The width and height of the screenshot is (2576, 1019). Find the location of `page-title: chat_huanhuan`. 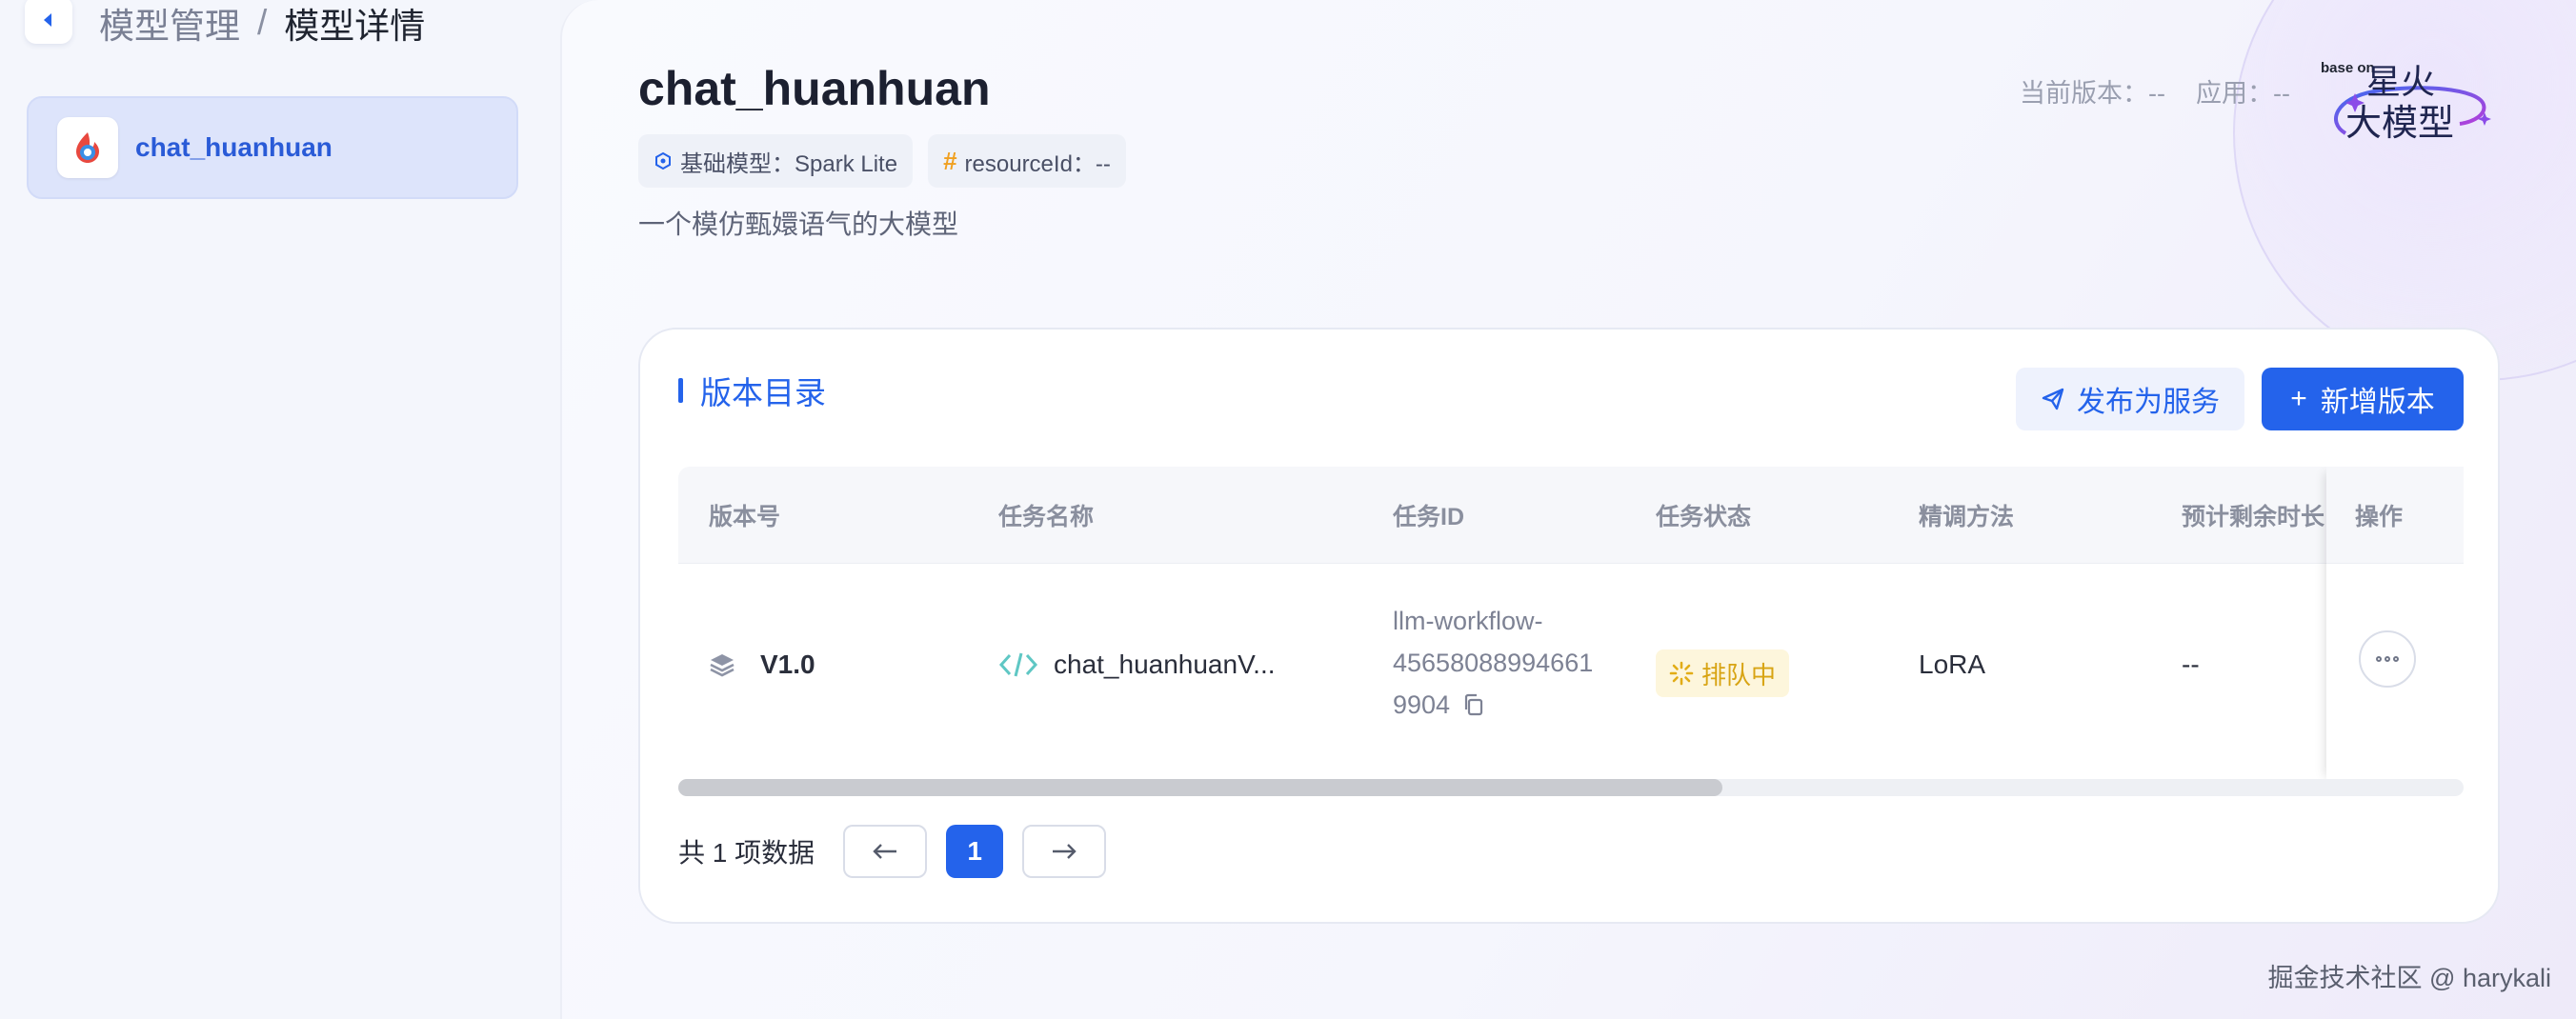

page-title: chat_huanhuan is located at coordinates (814, 88).